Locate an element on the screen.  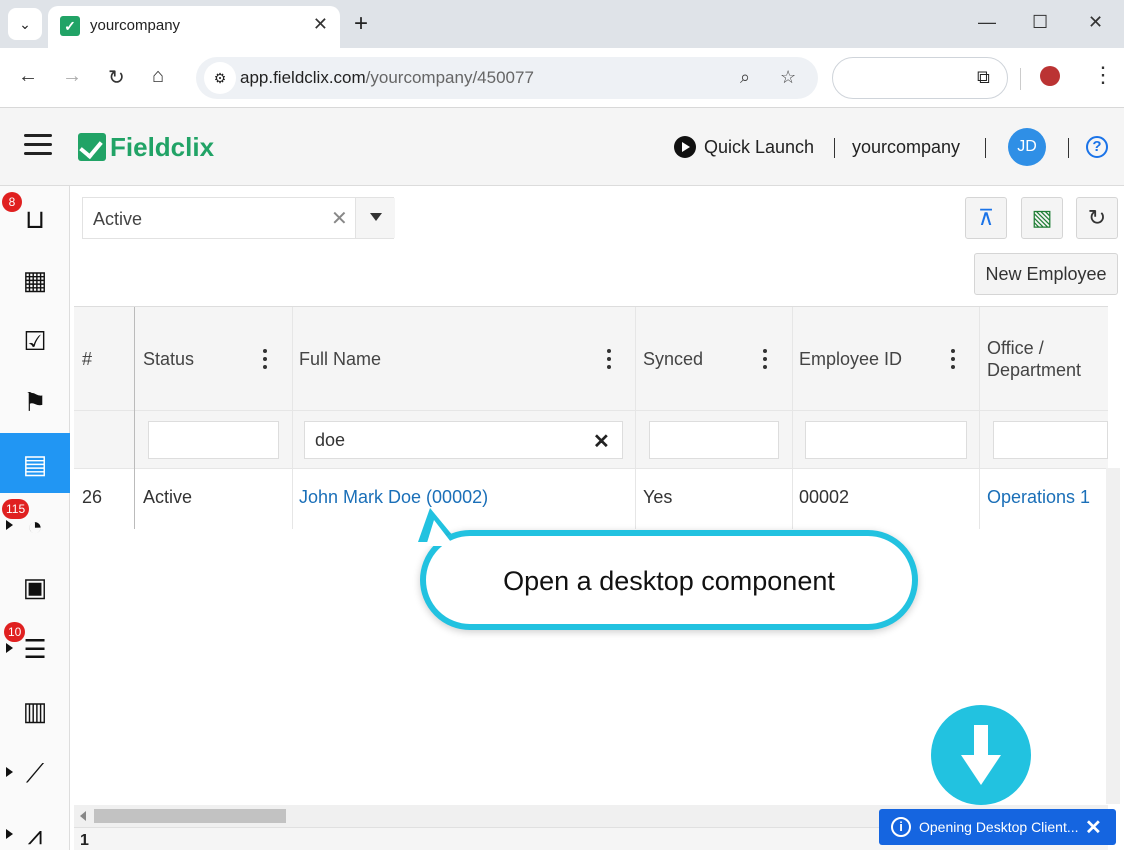
refresh-icon: ↻ is located at coordinates (1097, 217).